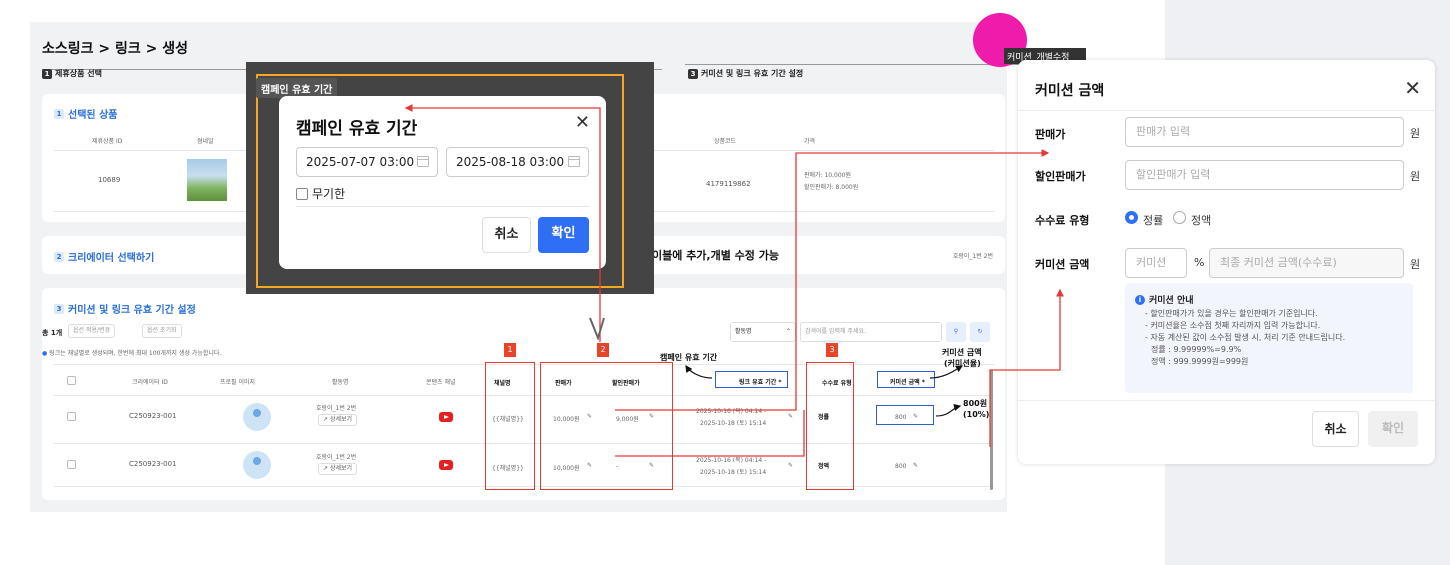  I want to click on sale-price-label: 판매가, so click(1050, 134).